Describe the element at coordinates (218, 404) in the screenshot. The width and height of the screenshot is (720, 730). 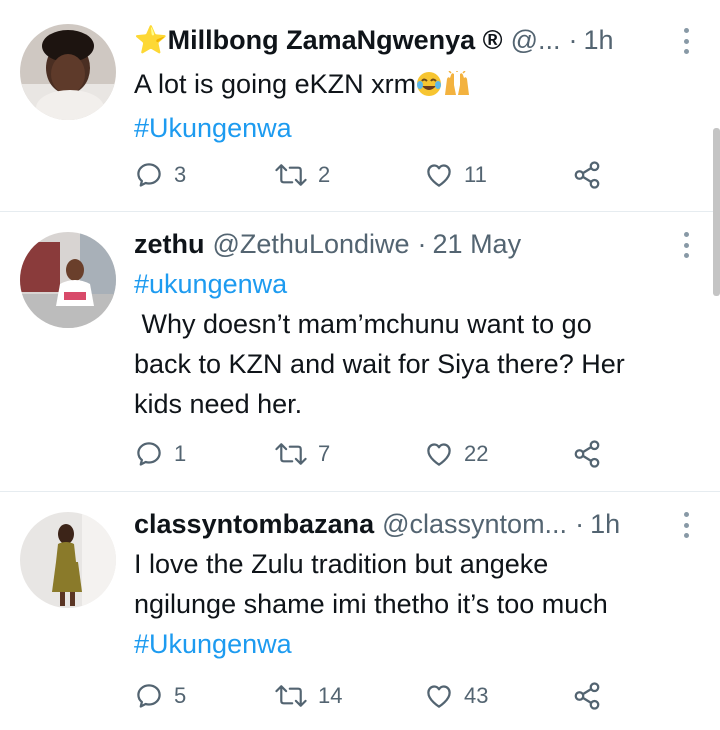
I see `tweet-text-line: kids need her.` at that location.